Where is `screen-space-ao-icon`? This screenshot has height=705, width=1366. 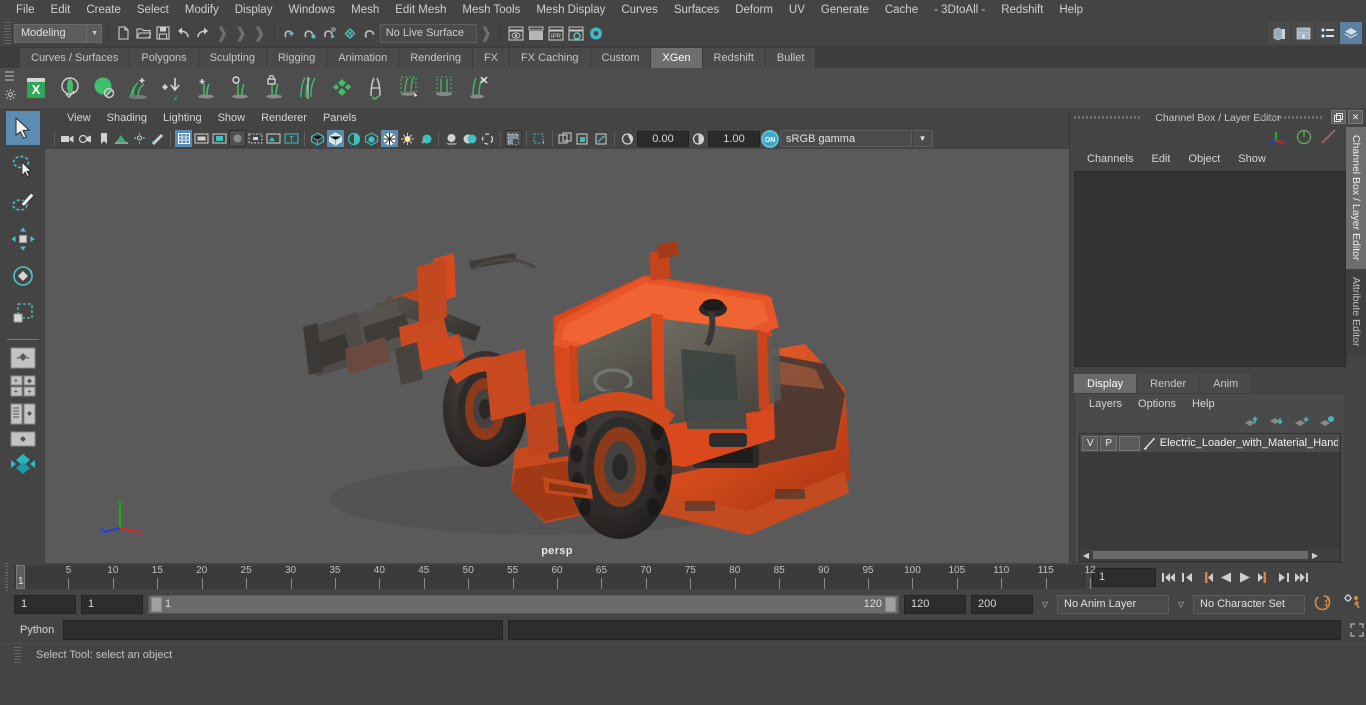
screen-space-ao-icon is located at coordinates (469, 138).